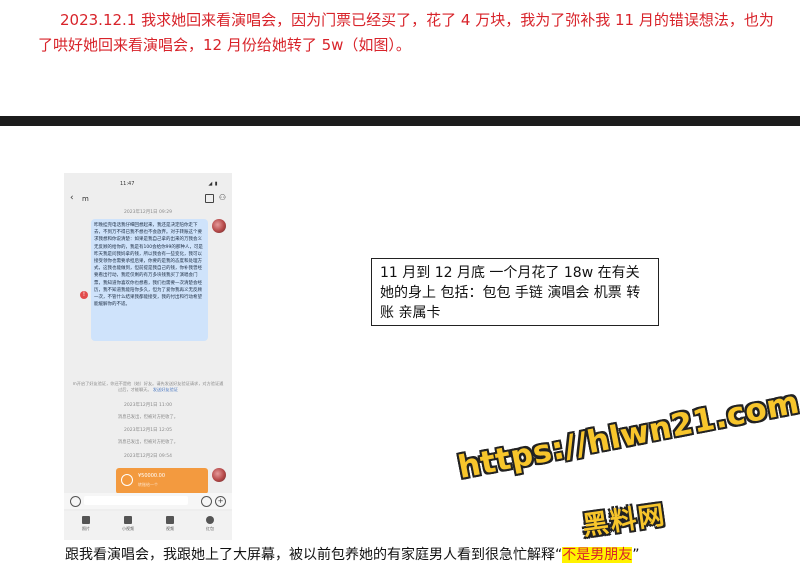  What do you see at coordinates (148, 456) in the screenshot?
I see `timestamp-4: 2023年12月2日 09:54` at bounding box center [148, 456].